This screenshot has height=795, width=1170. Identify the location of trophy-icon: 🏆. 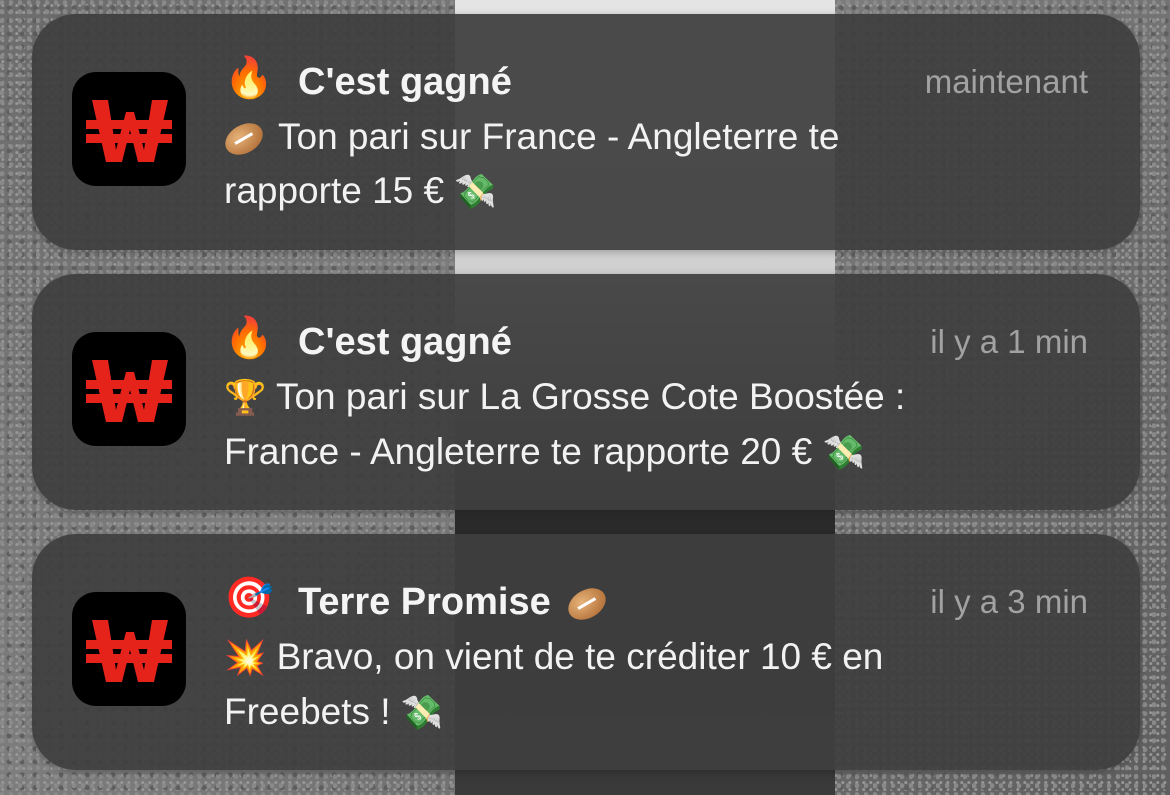
(245, 398).